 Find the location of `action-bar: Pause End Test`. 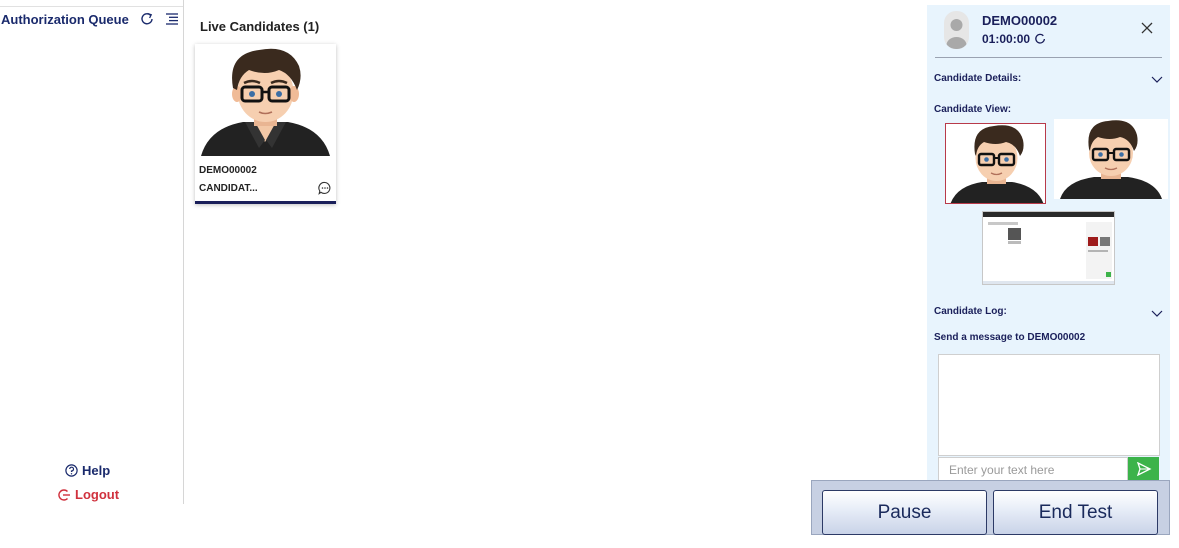

action-bar: Pause End Test is located at coordinates (990, 507).